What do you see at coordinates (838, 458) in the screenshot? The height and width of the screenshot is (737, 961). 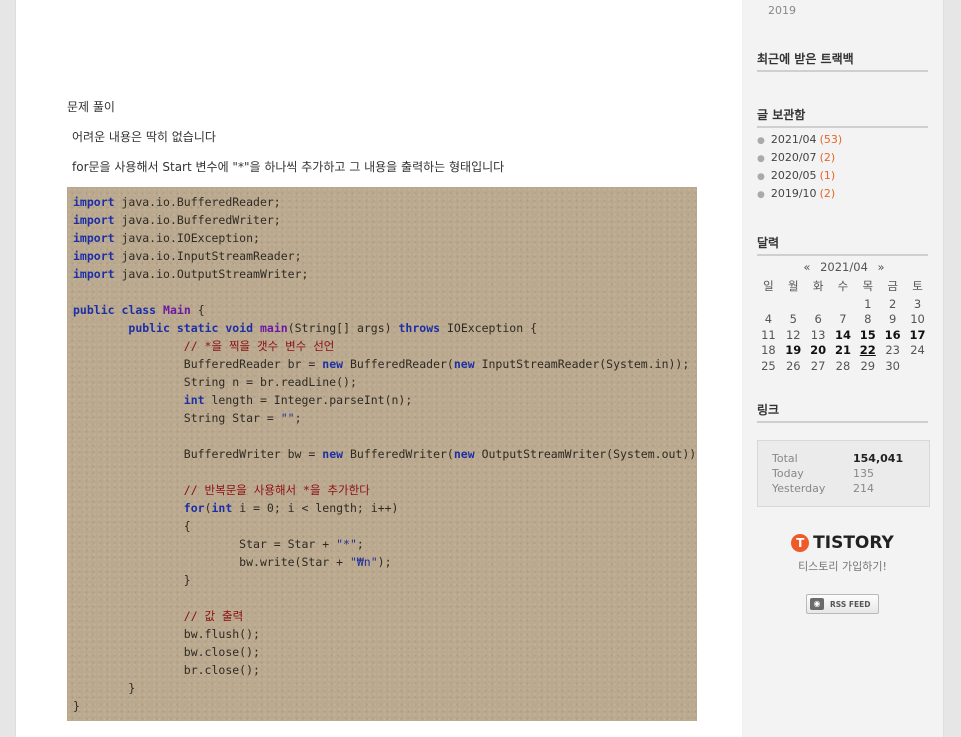 I see `counter-total: Total 154,041` at bounding box center [838, 458].